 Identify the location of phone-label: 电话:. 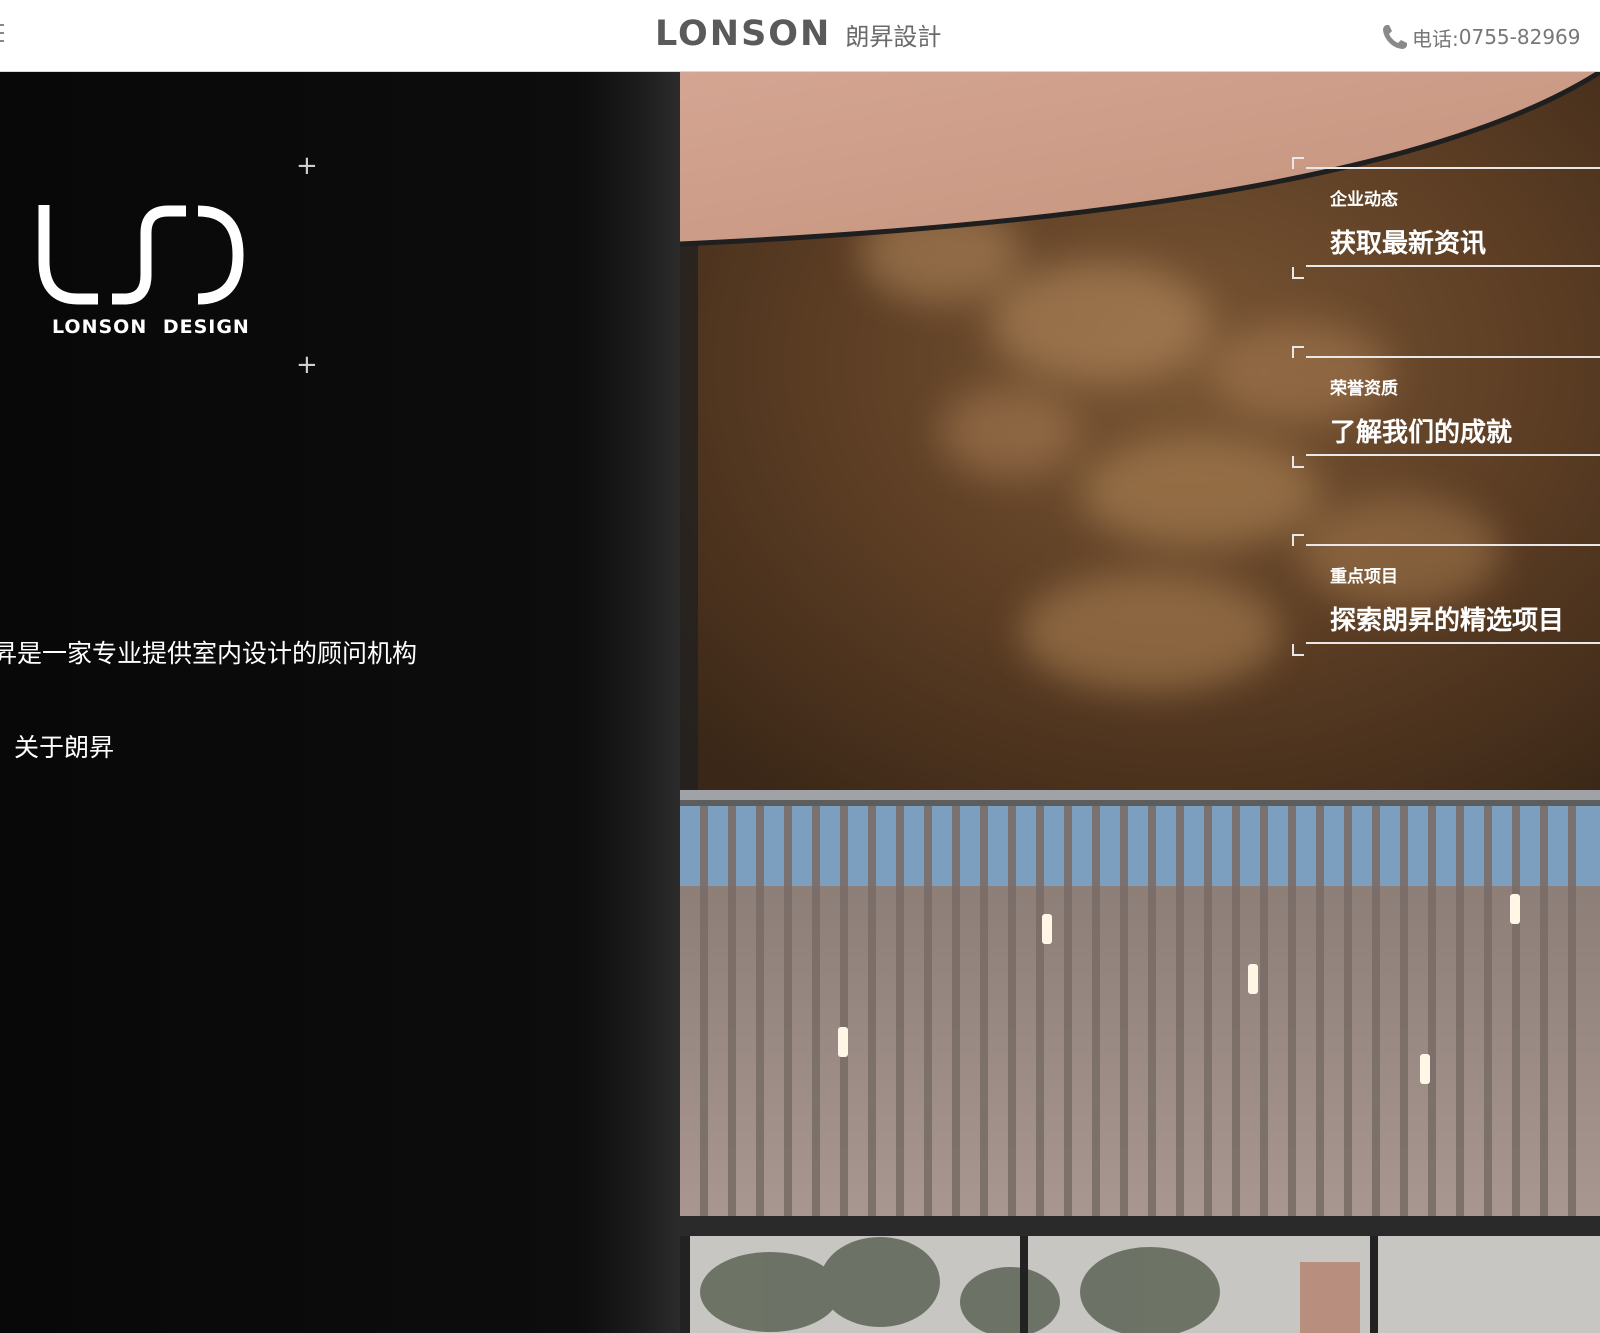
(1435, 38).